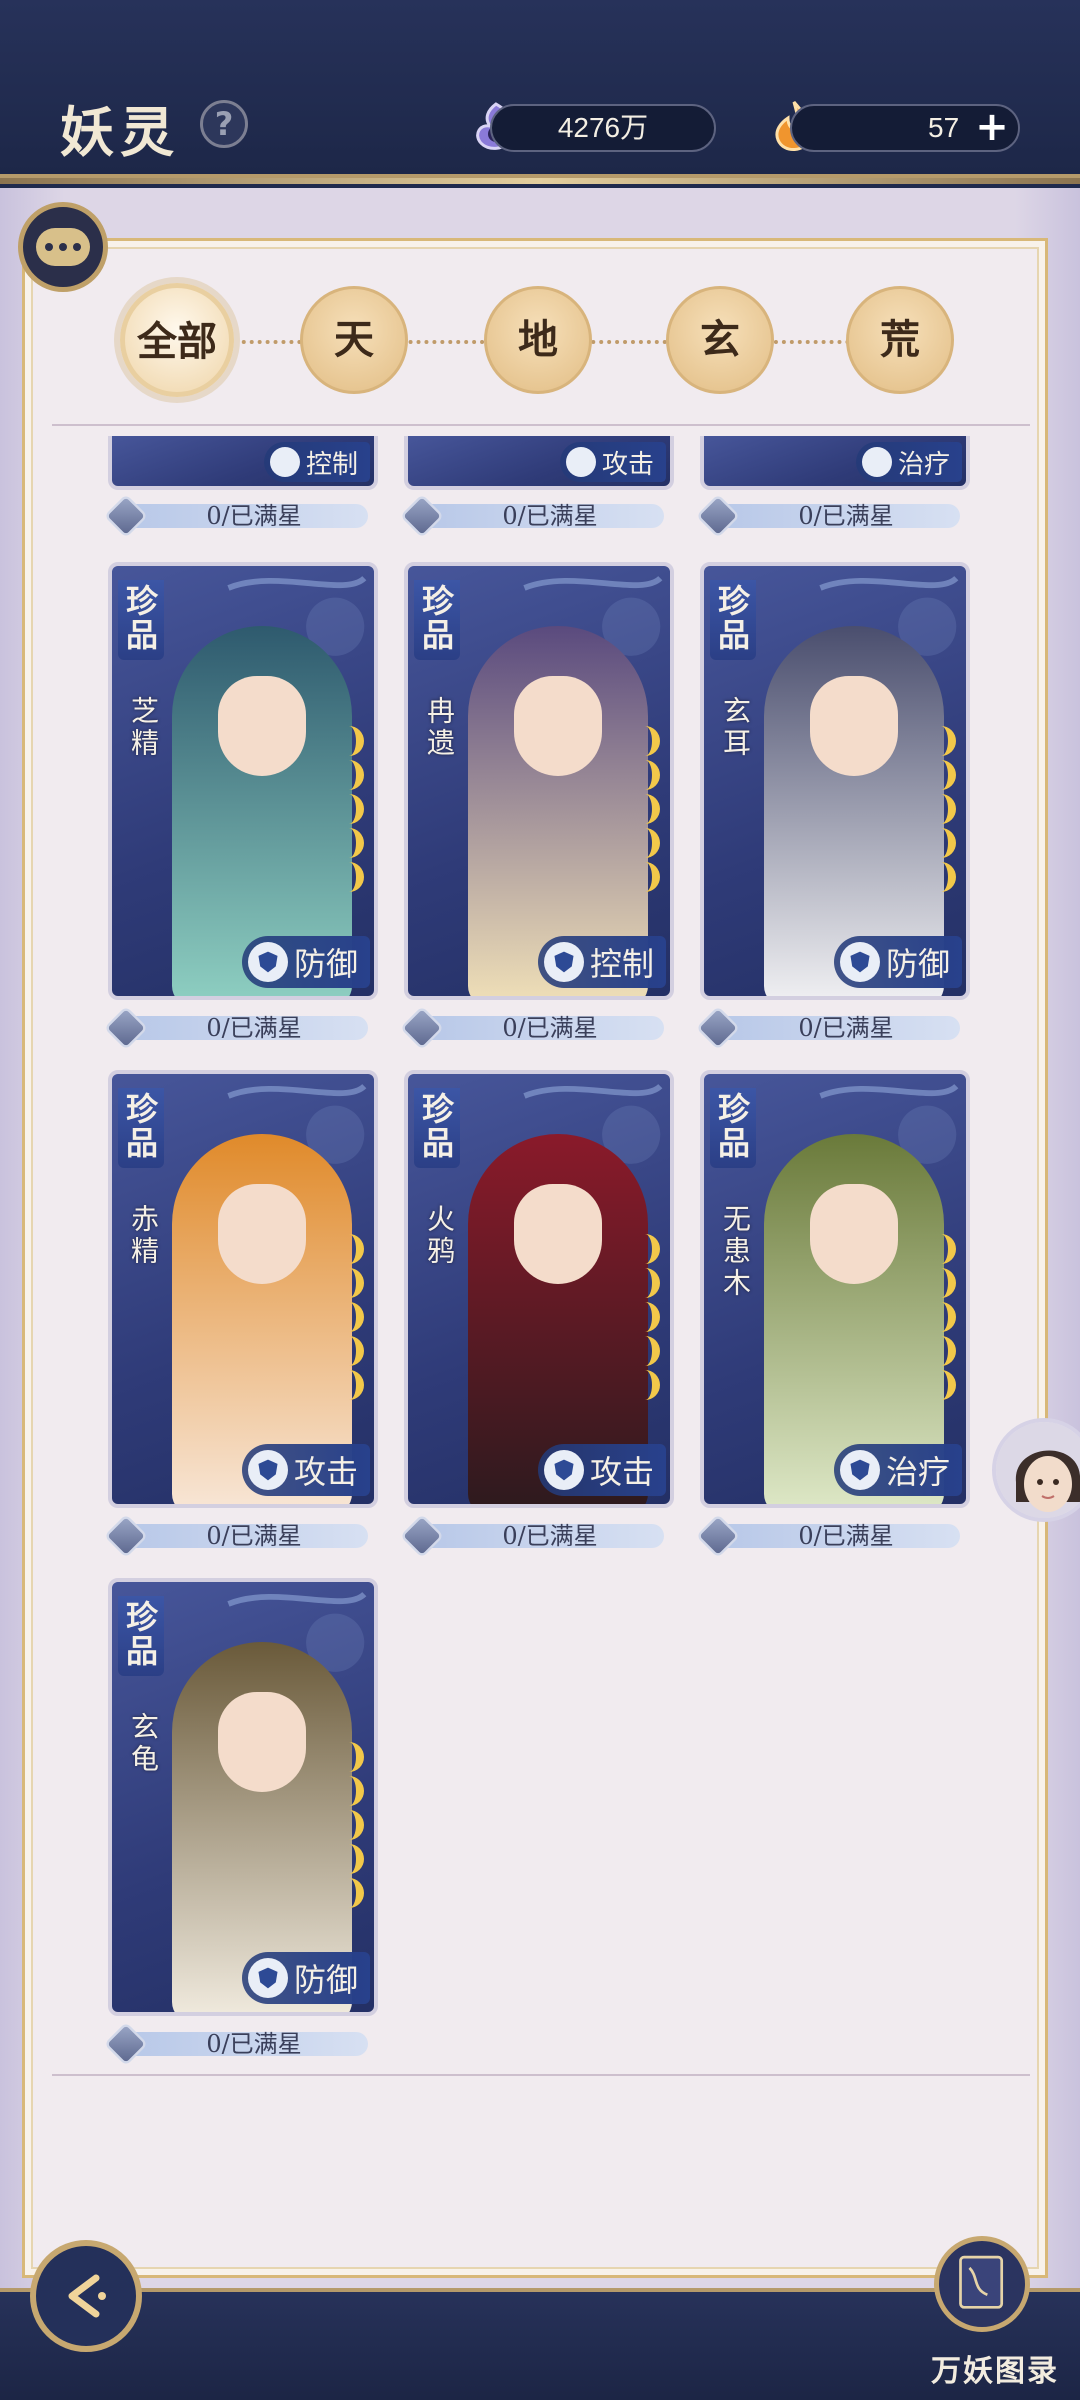 Image resolution: width=1080 pixels, height=2400 pixels. I want to click on spirit-card: 珍品冉遗控制, so click(539, 781).